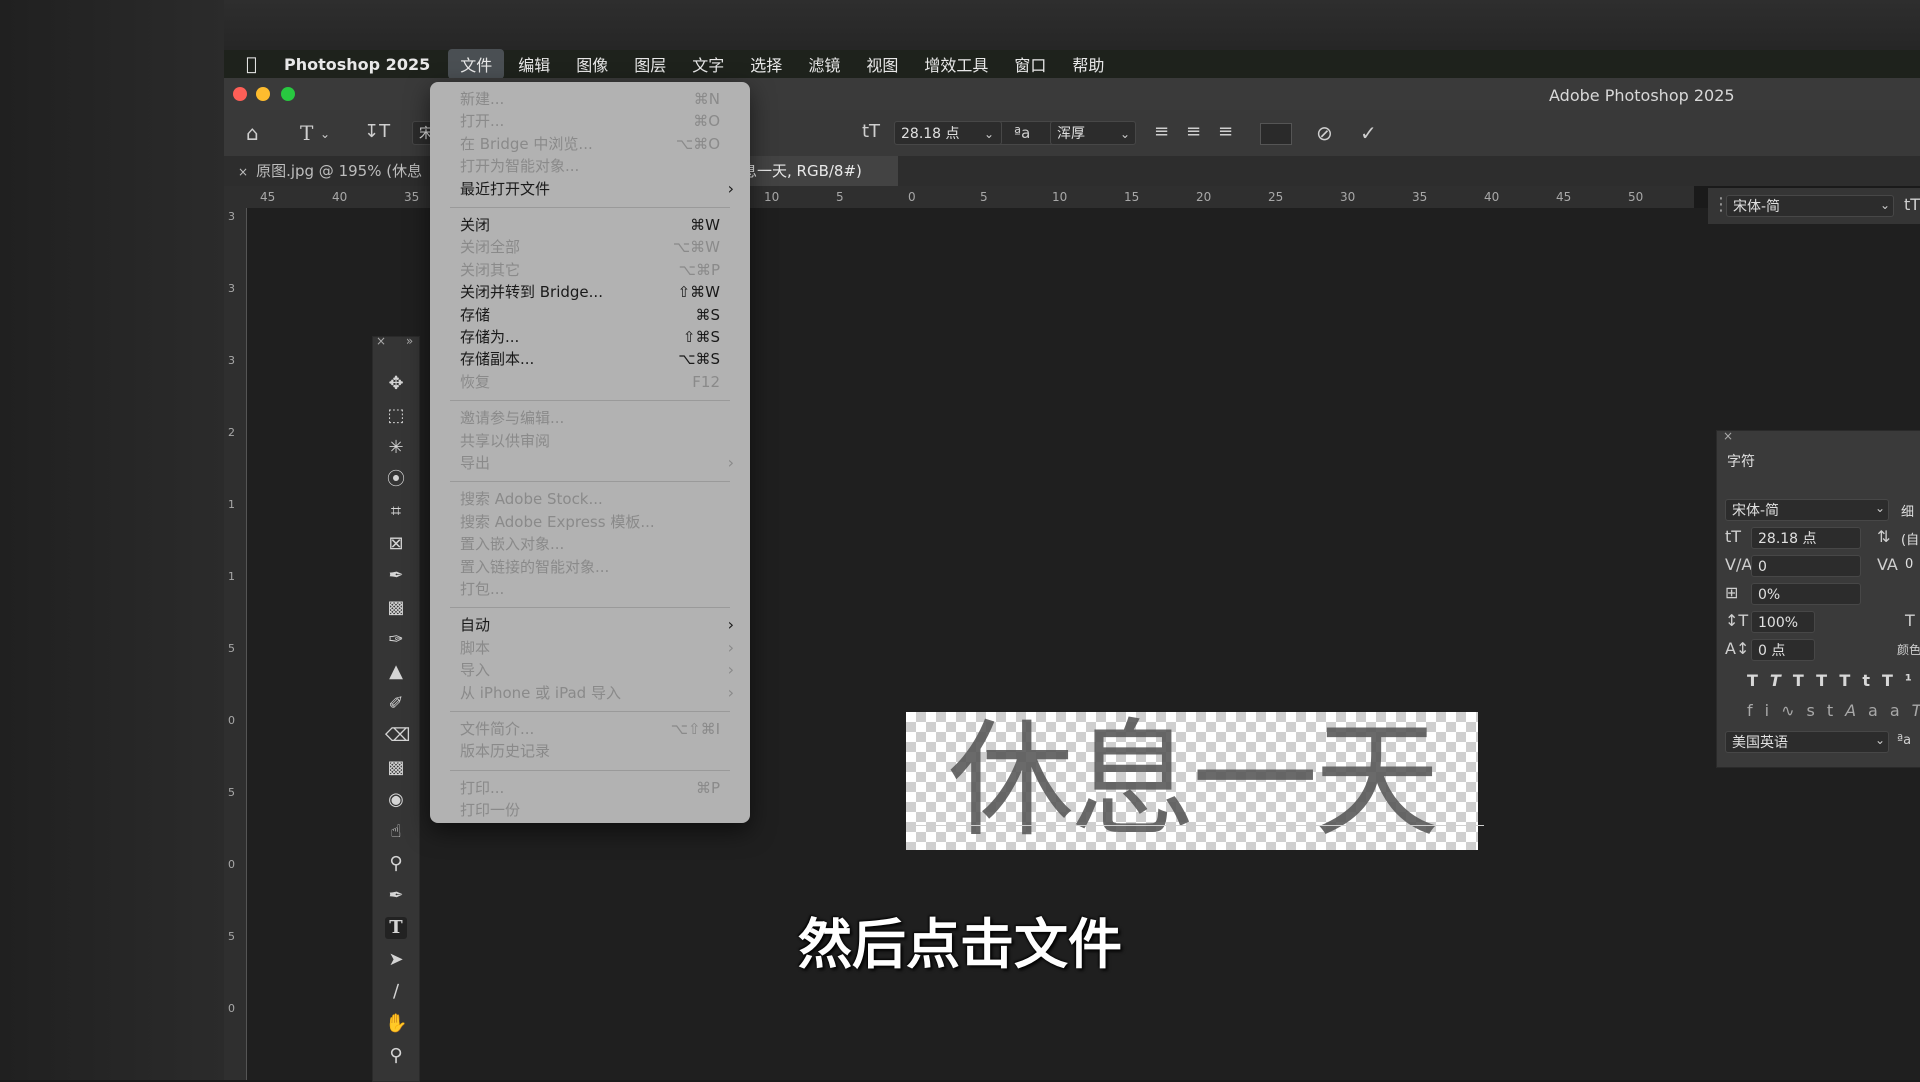 This screenshot has height=1082, width=1920. What do you see at coordinates (706, 381) in the screenshot?
I see `menu-item-shortcut: F12` at bounding box center [706, 381].